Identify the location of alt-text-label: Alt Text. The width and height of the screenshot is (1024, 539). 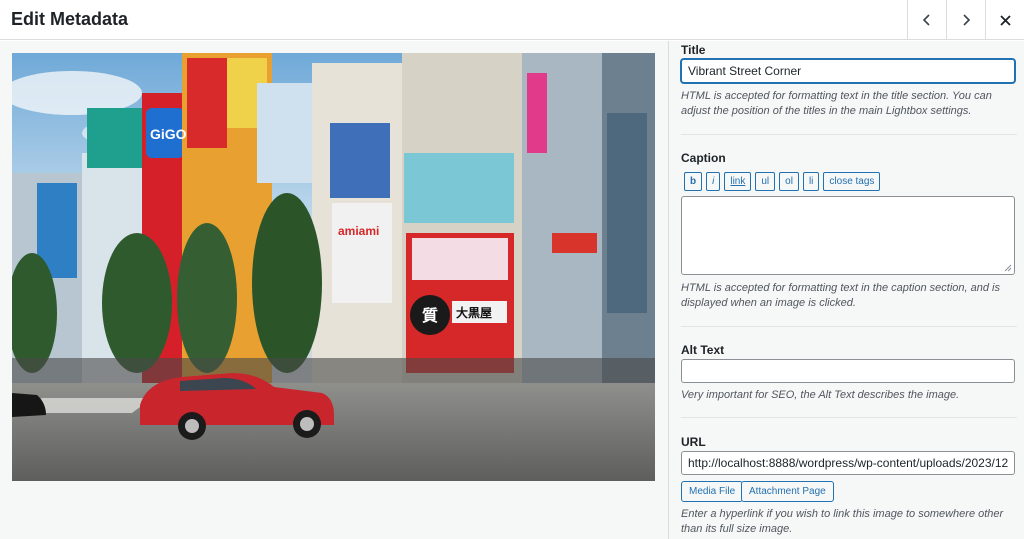
(703, 350).